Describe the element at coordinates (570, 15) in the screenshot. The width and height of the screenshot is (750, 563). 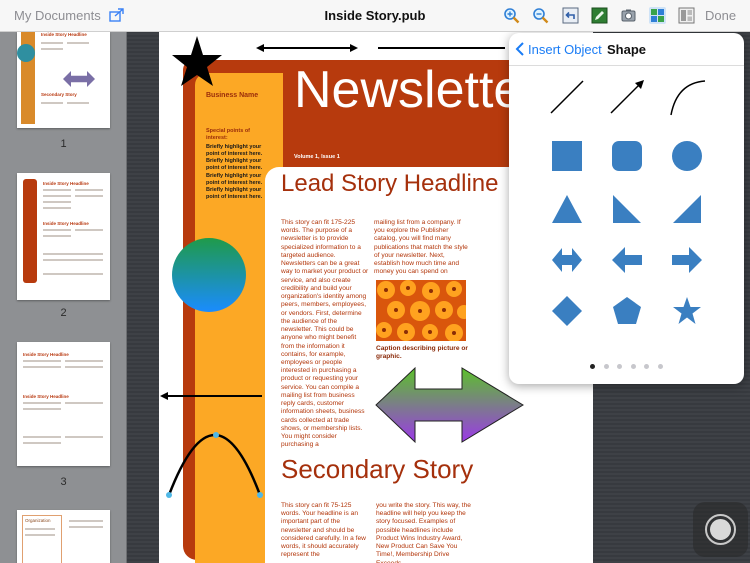
I see `undo-icon` at that location.